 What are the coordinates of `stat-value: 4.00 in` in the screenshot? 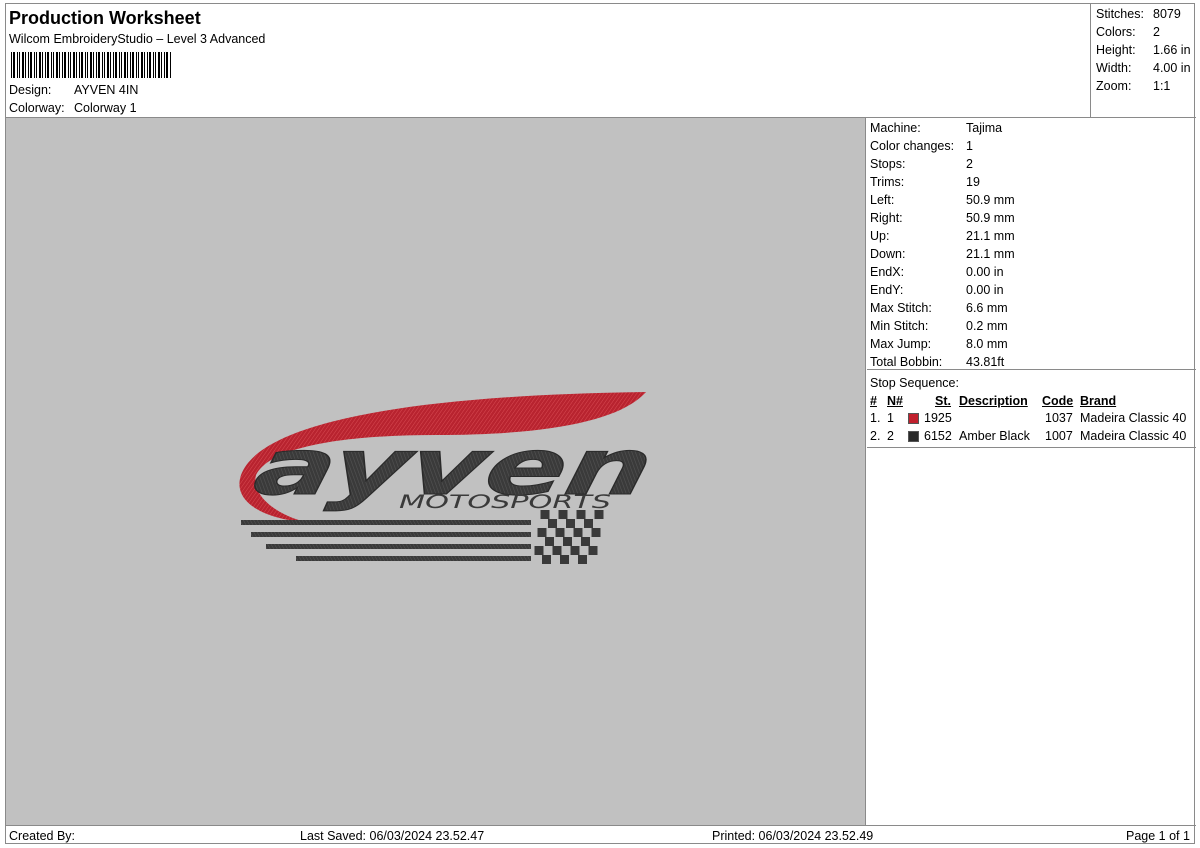 It's located at (1172, 68).